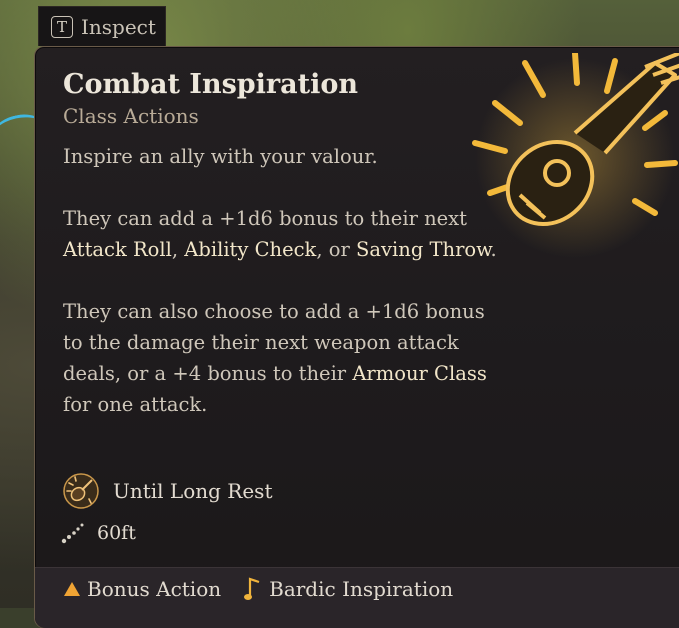  Describe the element at coordinates (210, 84) in the screenshot. I see `action-title: Combat Inspiration` at that location.